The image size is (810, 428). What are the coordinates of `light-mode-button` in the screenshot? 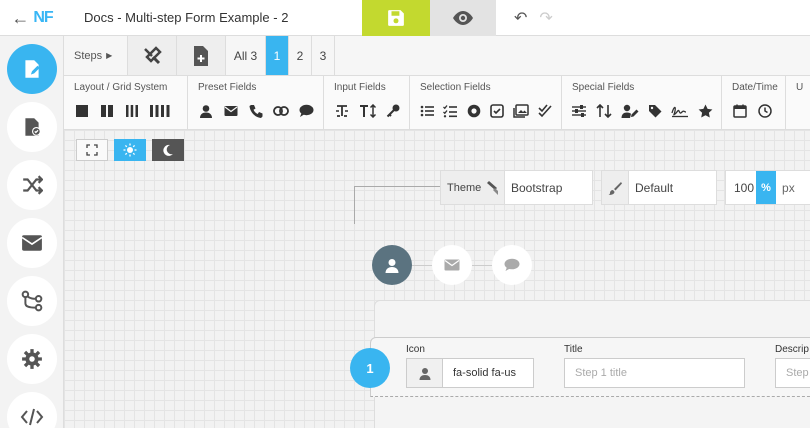 It's located at (130, 150).